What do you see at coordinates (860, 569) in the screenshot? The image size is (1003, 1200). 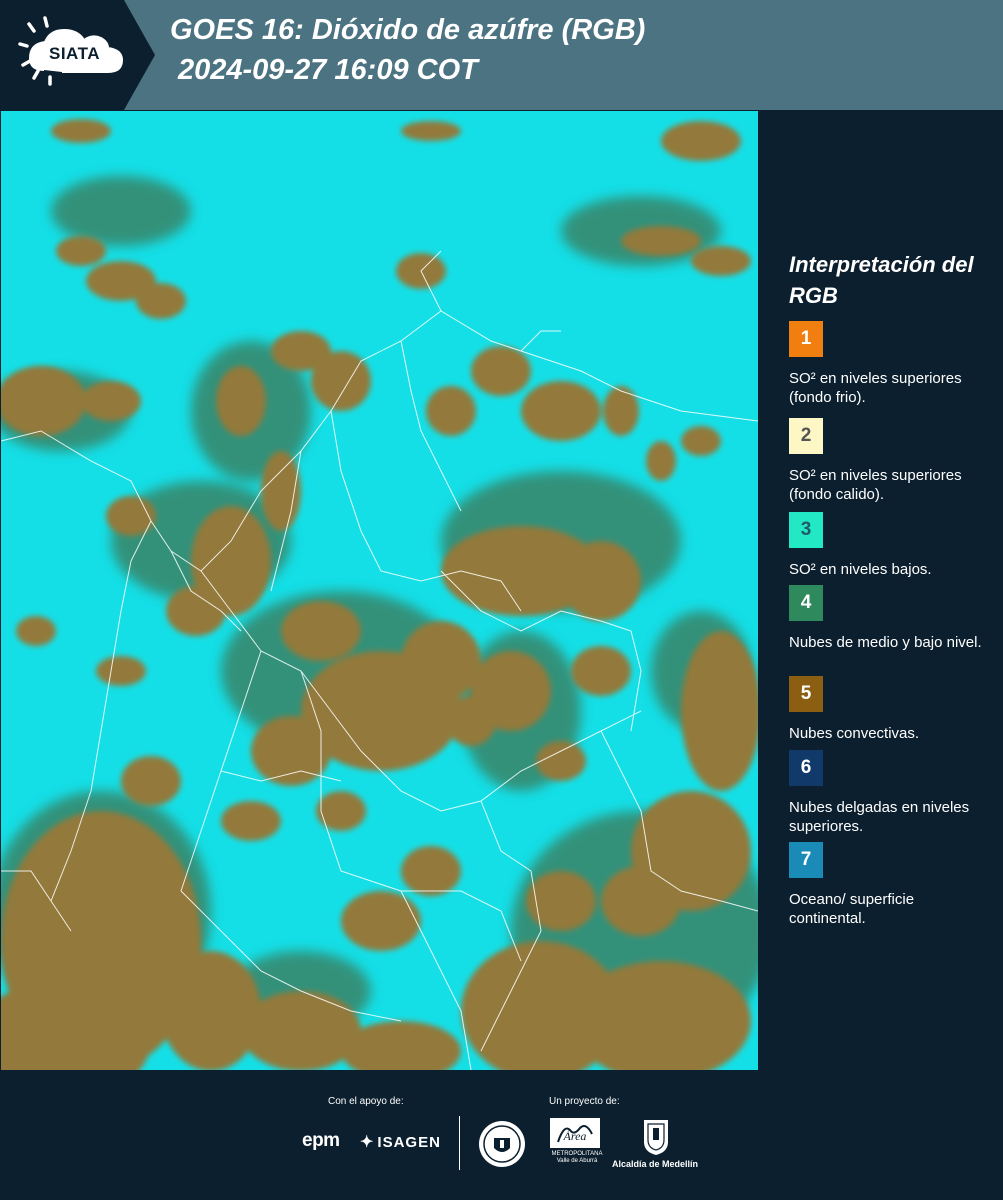 I see `legend-label-3: SO² en niveles bajos.` at bounding box center [860, 569].